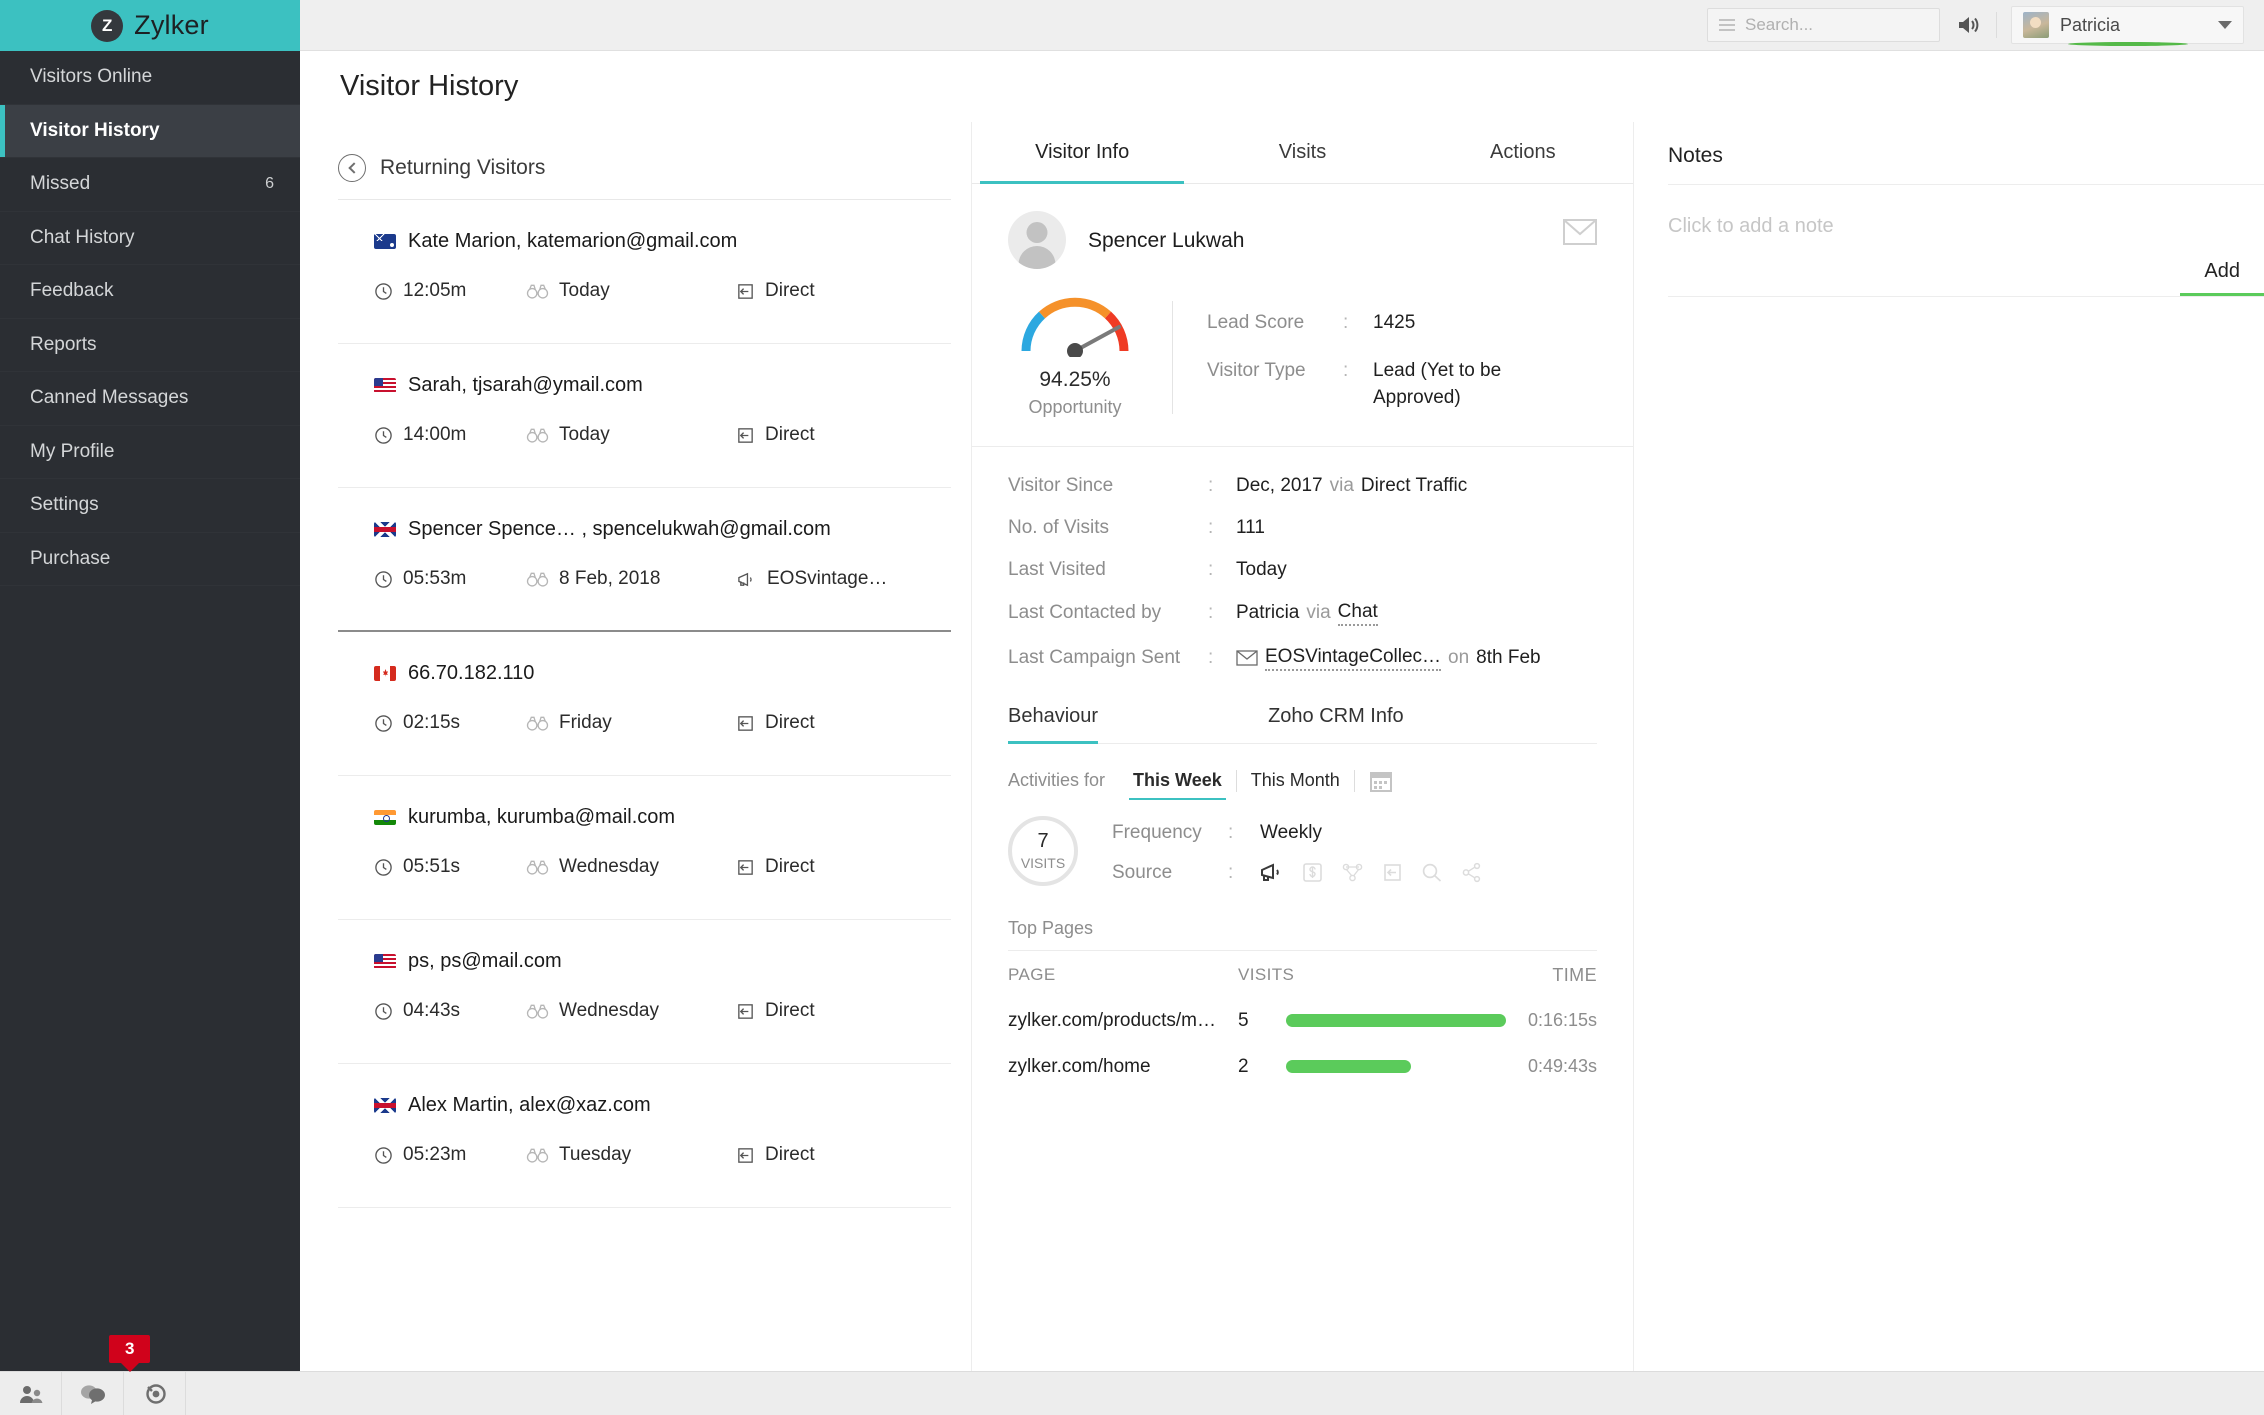 The image size is (2264, 1415). I want to click on visits-label: VISITS, so click(1043, 862).